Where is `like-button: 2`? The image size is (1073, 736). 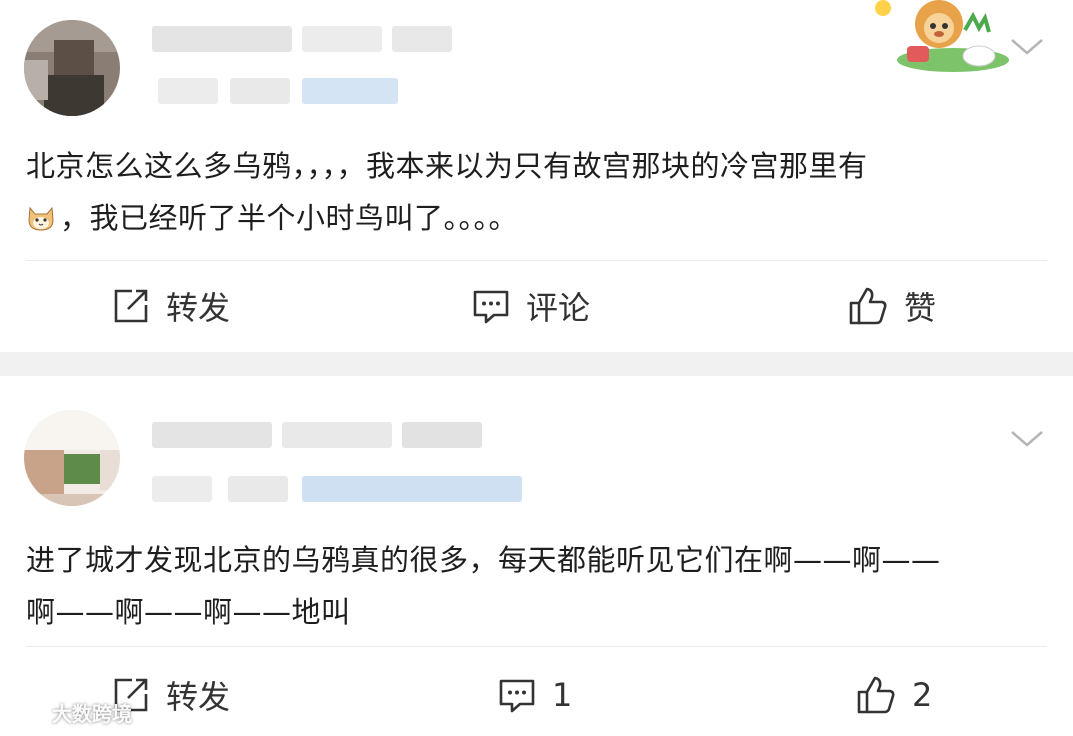
like-button: 2 is located at coordinates (894, 695).